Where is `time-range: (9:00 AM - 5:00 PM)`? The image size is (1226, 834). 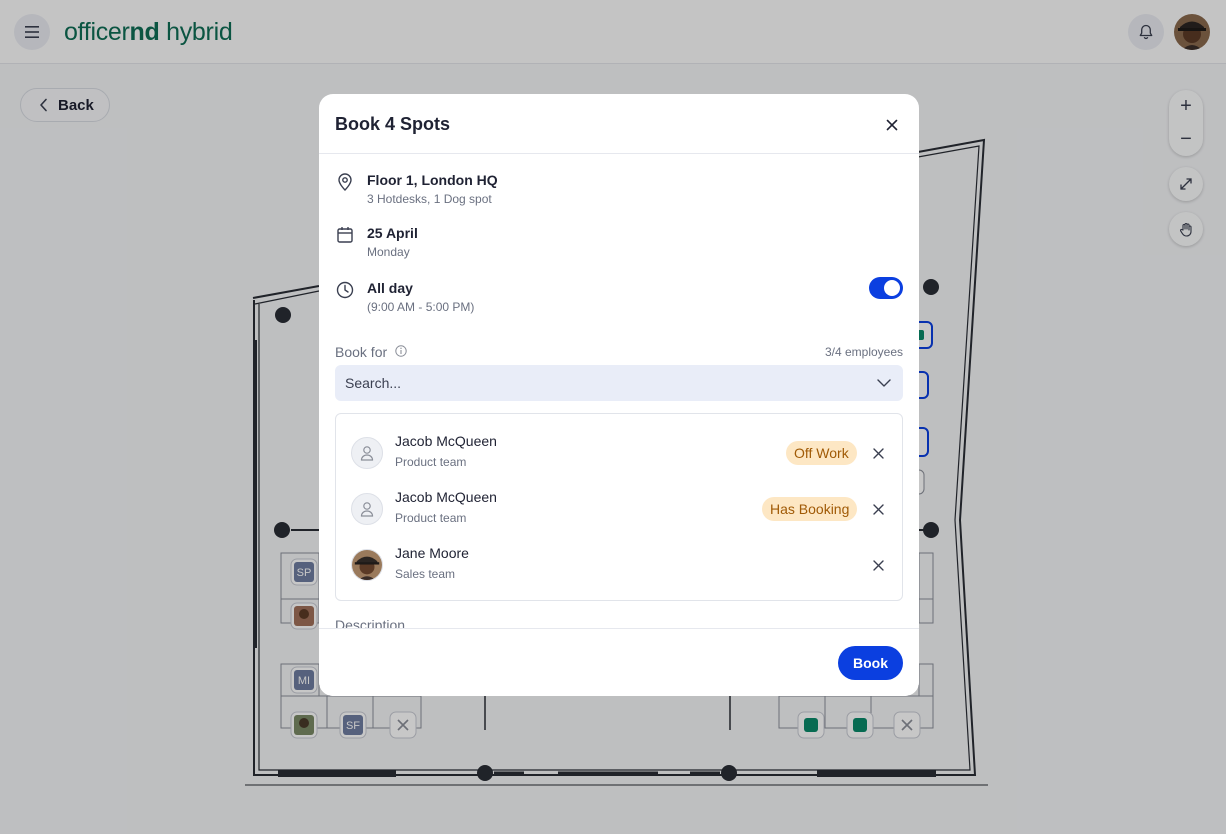 time-range: (9:00 AM - 5:00 PM) is located at coordinates (421, 307).